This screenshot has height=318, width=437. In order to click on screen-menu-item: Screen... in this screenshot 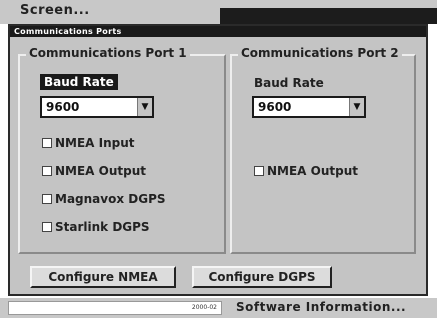, I will do `click(55, 10)`.